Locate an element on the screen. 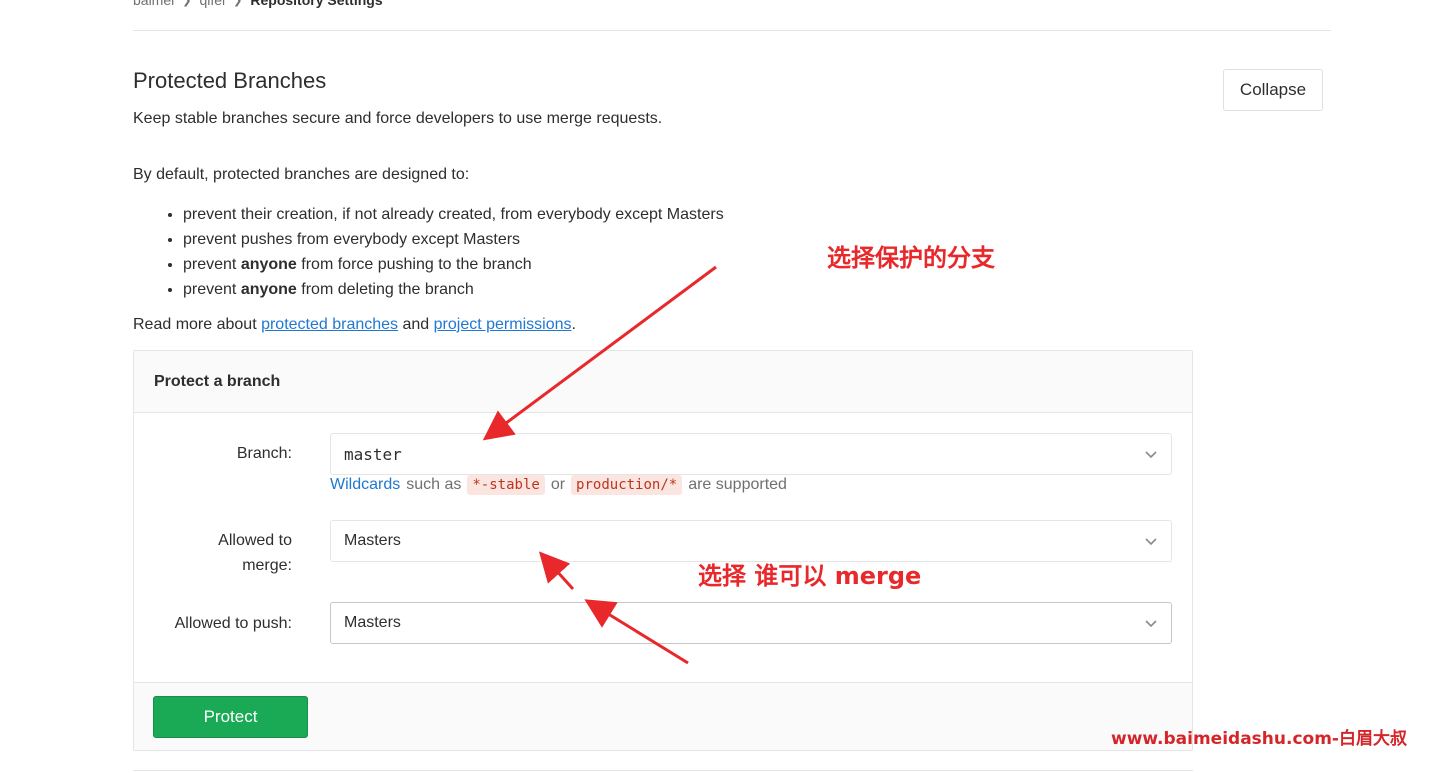  collapse-button: Collapse is located at coordinates (1273, 90).